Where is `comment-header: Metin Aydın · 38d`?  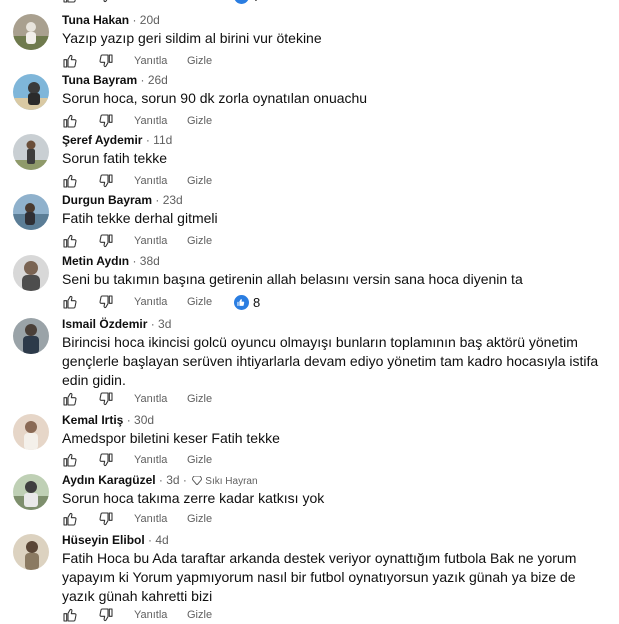 comment-header: Metin Aydın · 38d is located at coordinates (111, 261).